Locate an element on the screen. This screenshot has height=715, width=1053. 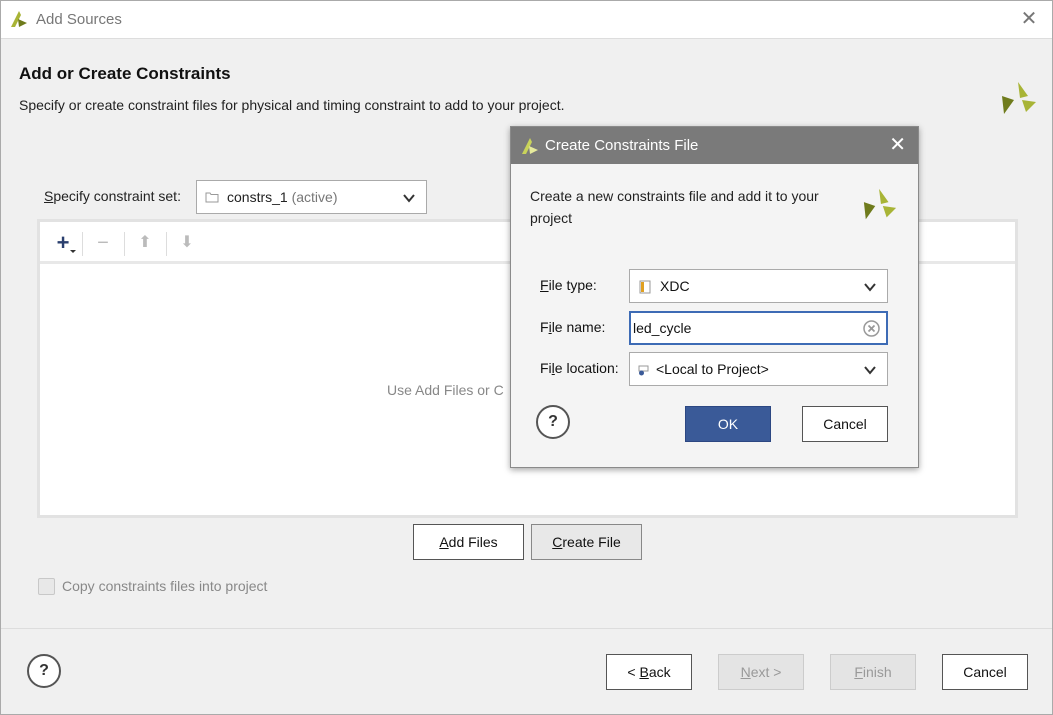
file-type-label: File type: is located at coordinates (568, 285).